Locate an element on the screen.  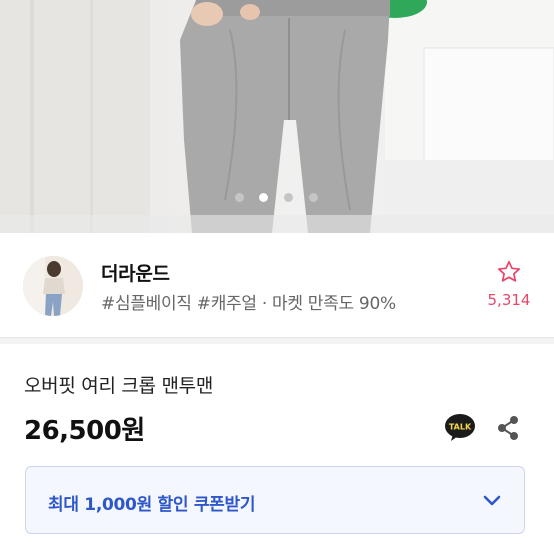
shop-avatar is located at coordinates (53, 286).